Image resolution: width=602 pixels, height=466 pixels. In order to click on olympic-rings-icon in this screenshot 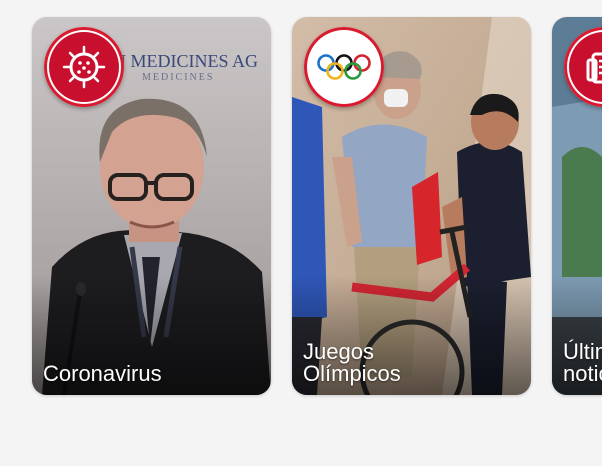, I will do `click(344, 67)`.